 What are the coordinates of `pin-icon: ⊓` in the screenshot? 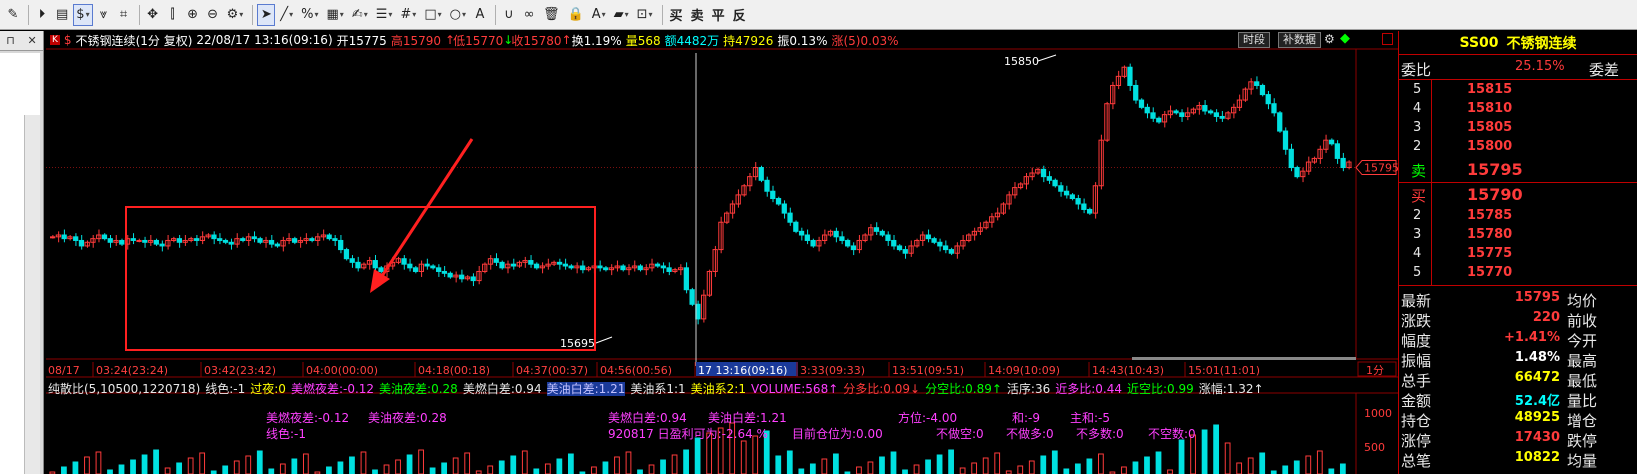 It's located at (10, 40).